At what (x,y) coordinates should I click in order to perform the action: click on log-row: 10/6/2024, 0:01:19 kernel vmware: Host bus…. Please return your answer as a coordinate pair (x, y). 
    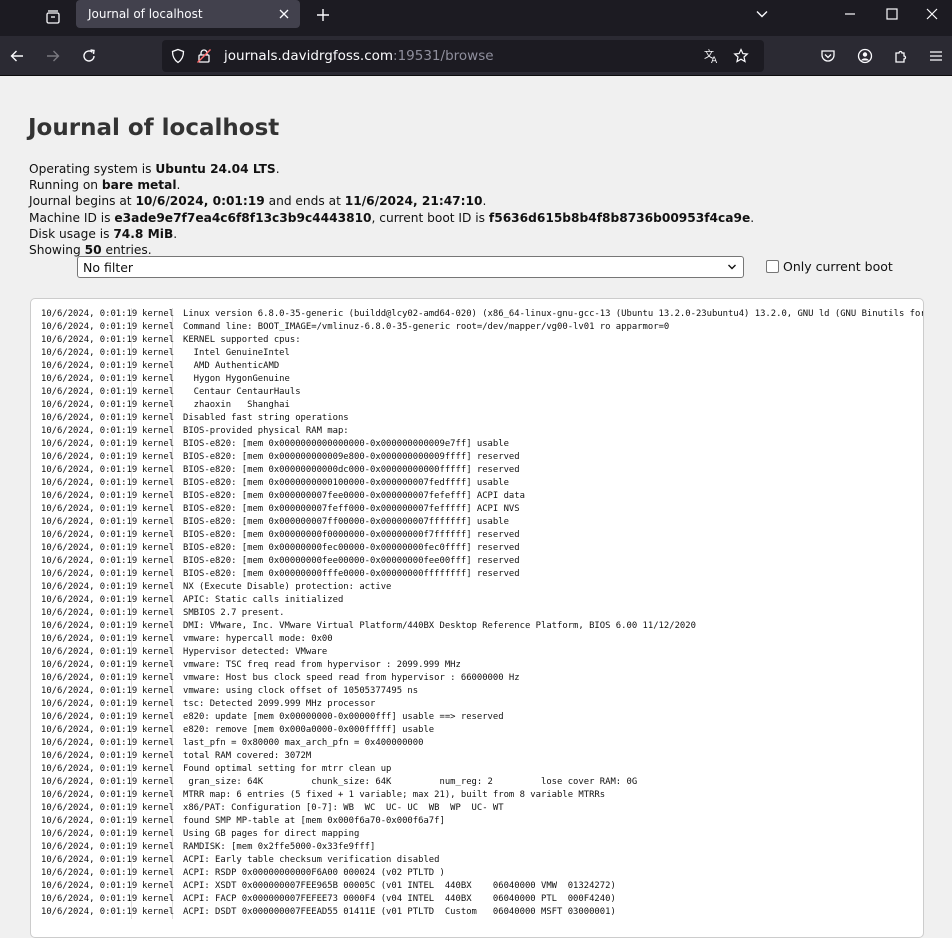
    Looking at the image, I should click on (477, 678).